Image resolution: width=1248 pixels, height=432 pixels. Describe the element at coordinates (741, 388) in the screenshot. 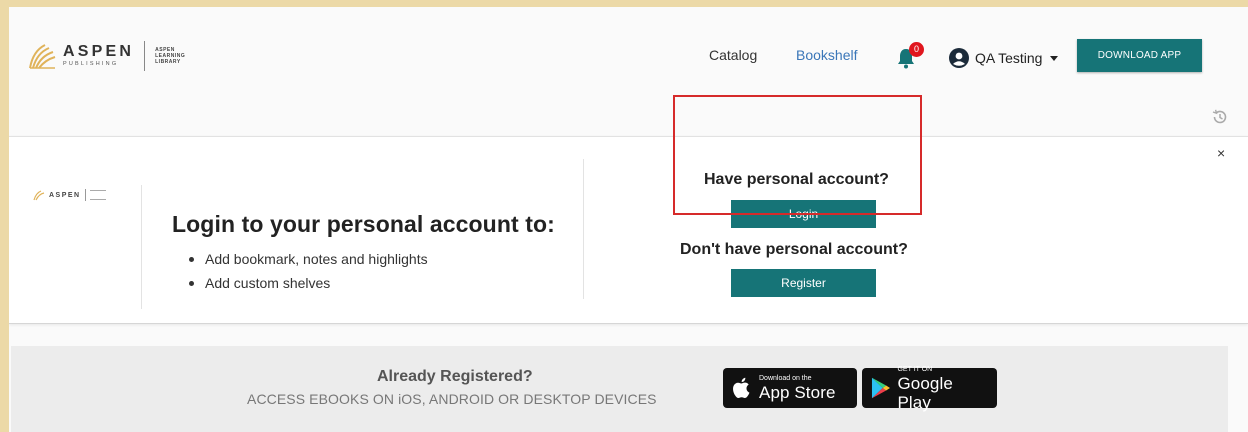

I see `apple-icon` at that location.